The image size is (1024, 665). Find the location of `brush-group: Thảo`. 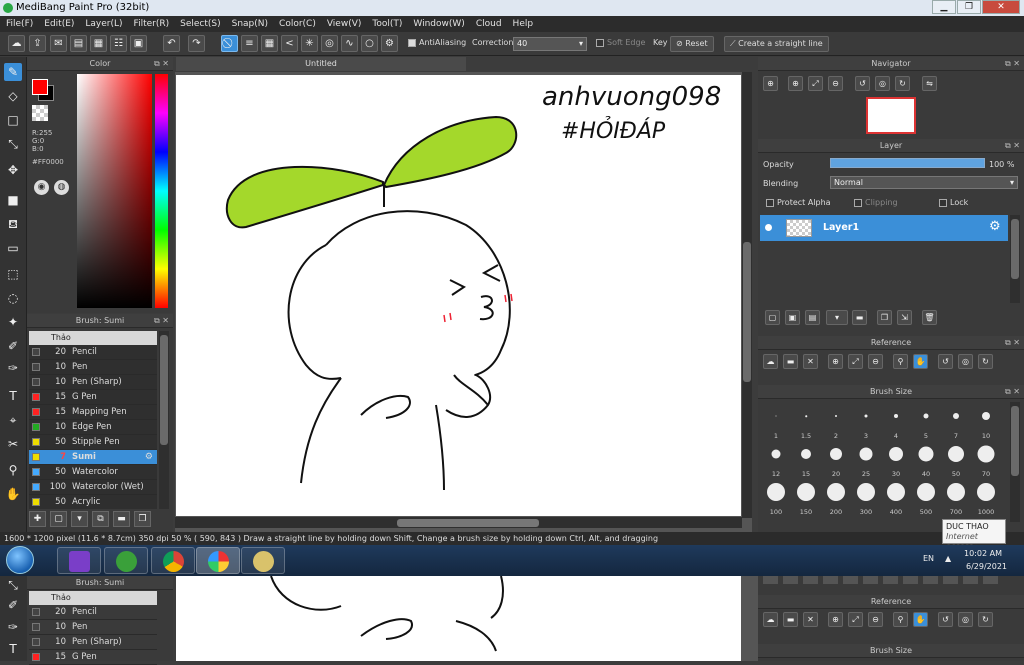

brush-group: Thảo is located at coordinates (93, 338).